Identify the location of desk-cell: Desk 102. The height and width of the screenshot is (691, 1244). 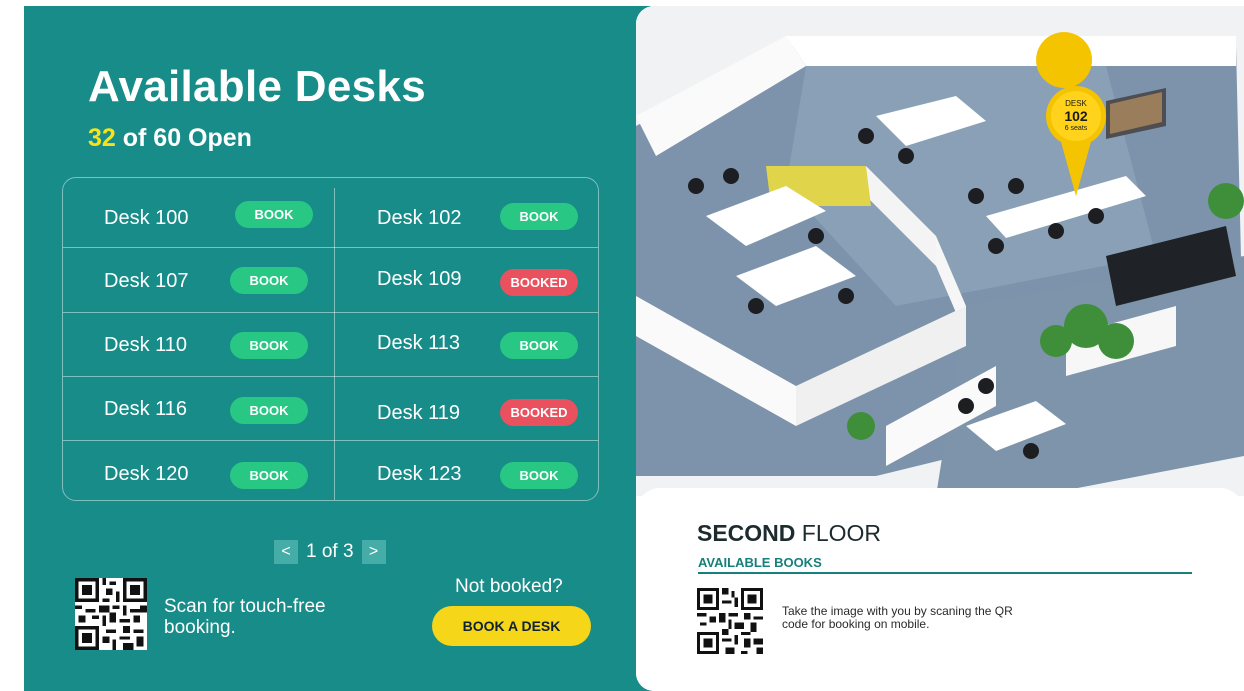
(419, 218).